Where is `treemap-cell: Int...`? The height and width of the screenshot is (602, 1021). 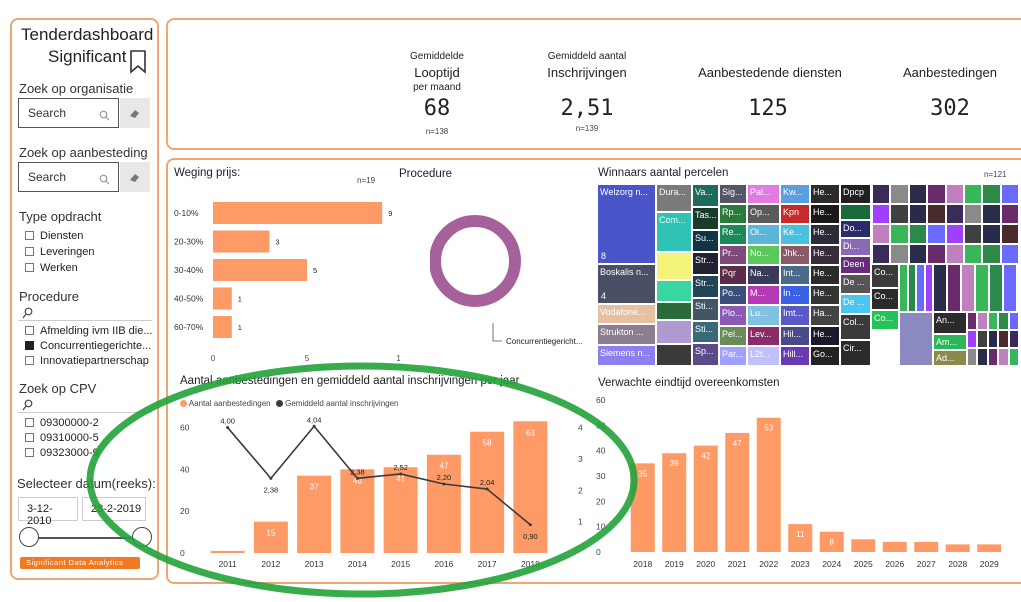 treemap-cell: Int... is located at coordinates (795, 275).